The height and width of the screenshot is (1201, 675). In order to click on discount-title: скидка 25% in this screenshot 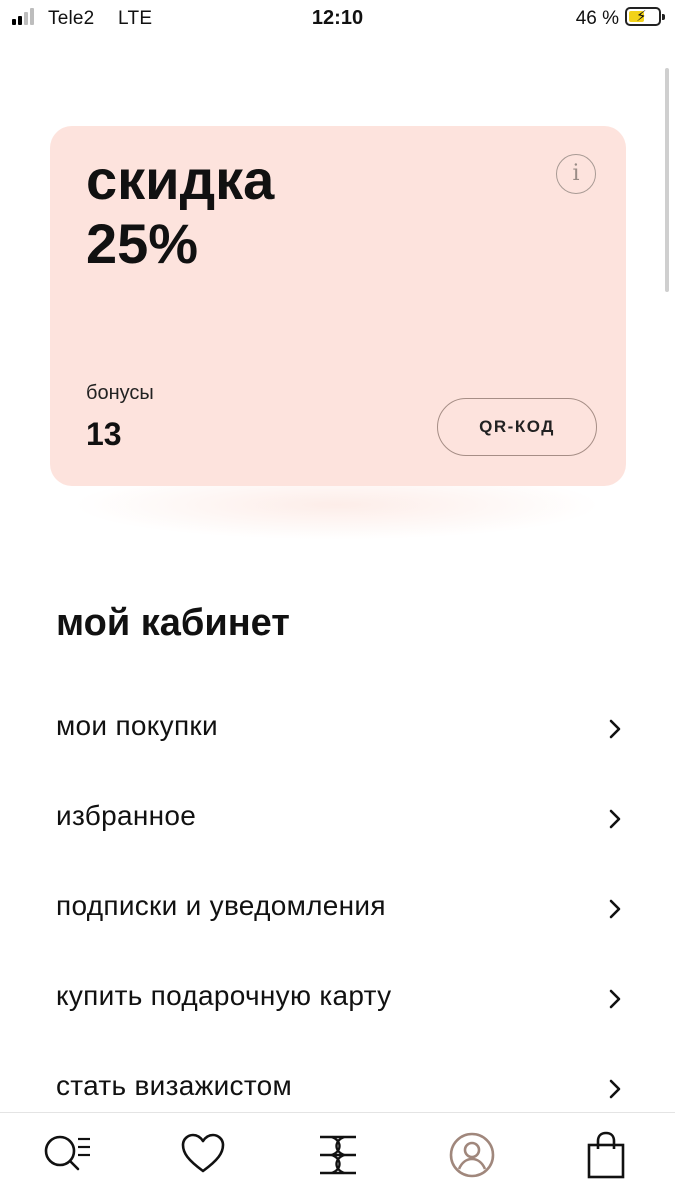, I will do `click(180, 212)`.